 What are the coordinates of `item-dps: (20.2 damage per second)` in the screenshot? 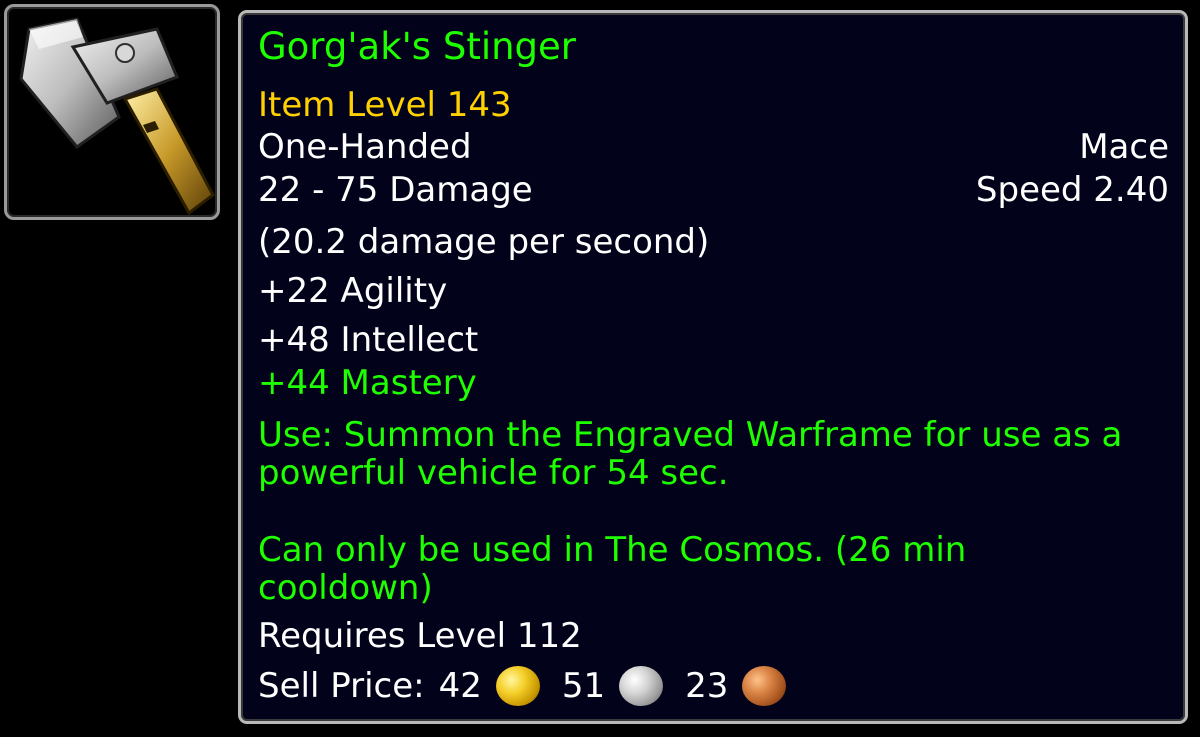 It's located at (484, 242).